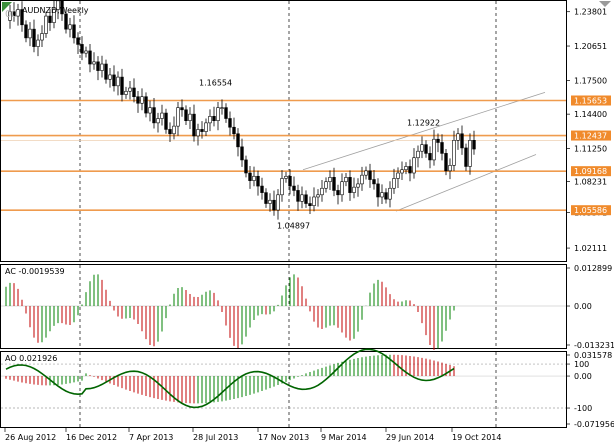 The width and height of the screenshot is (614, 447). Describe the element at coordinates (293, 226) in the screenshot. I see `price-annotation: 1.04897` at that location.